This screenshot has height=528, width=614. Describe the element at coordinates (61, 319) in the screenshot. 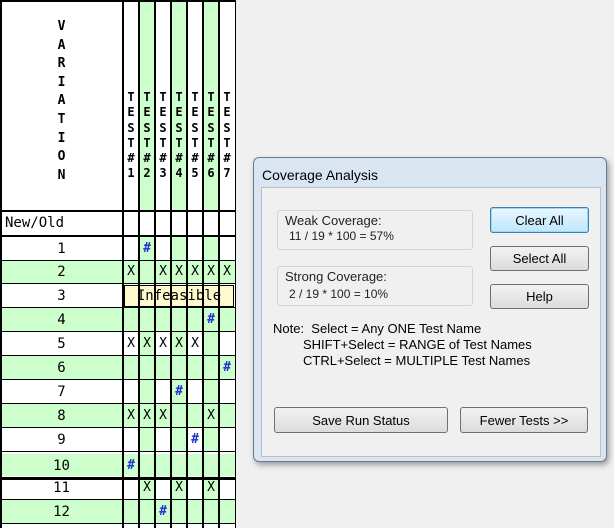

I see `row-number: 4` at that location.